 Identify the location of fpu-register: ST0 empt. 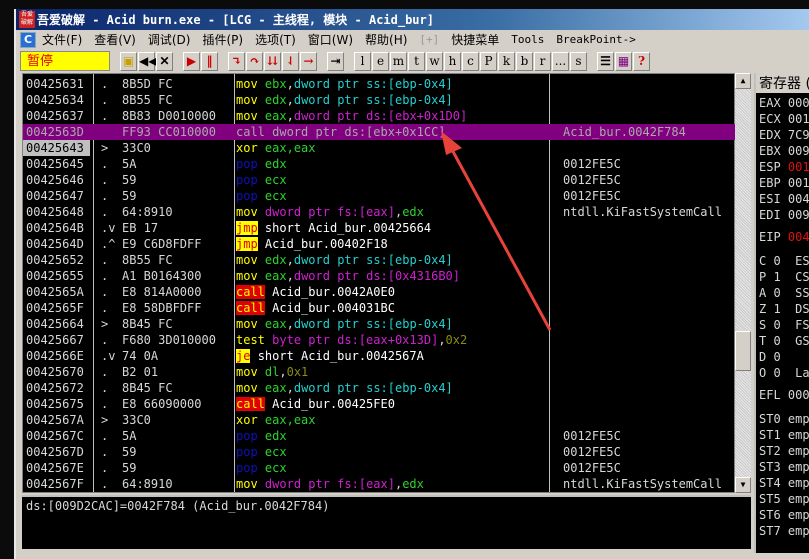
(784, 419).